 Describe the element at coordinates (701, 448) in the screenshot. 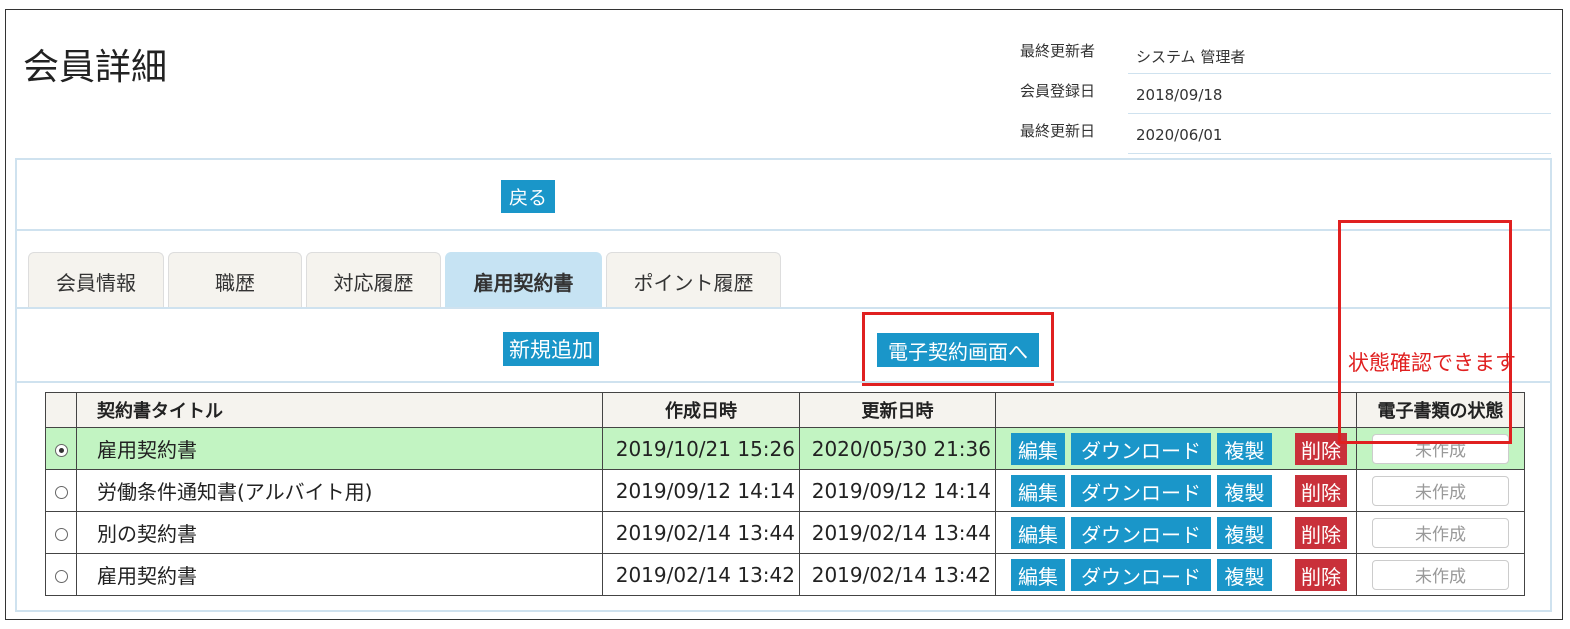

I see `created-at: 2019/10/21 15:26` at that location.